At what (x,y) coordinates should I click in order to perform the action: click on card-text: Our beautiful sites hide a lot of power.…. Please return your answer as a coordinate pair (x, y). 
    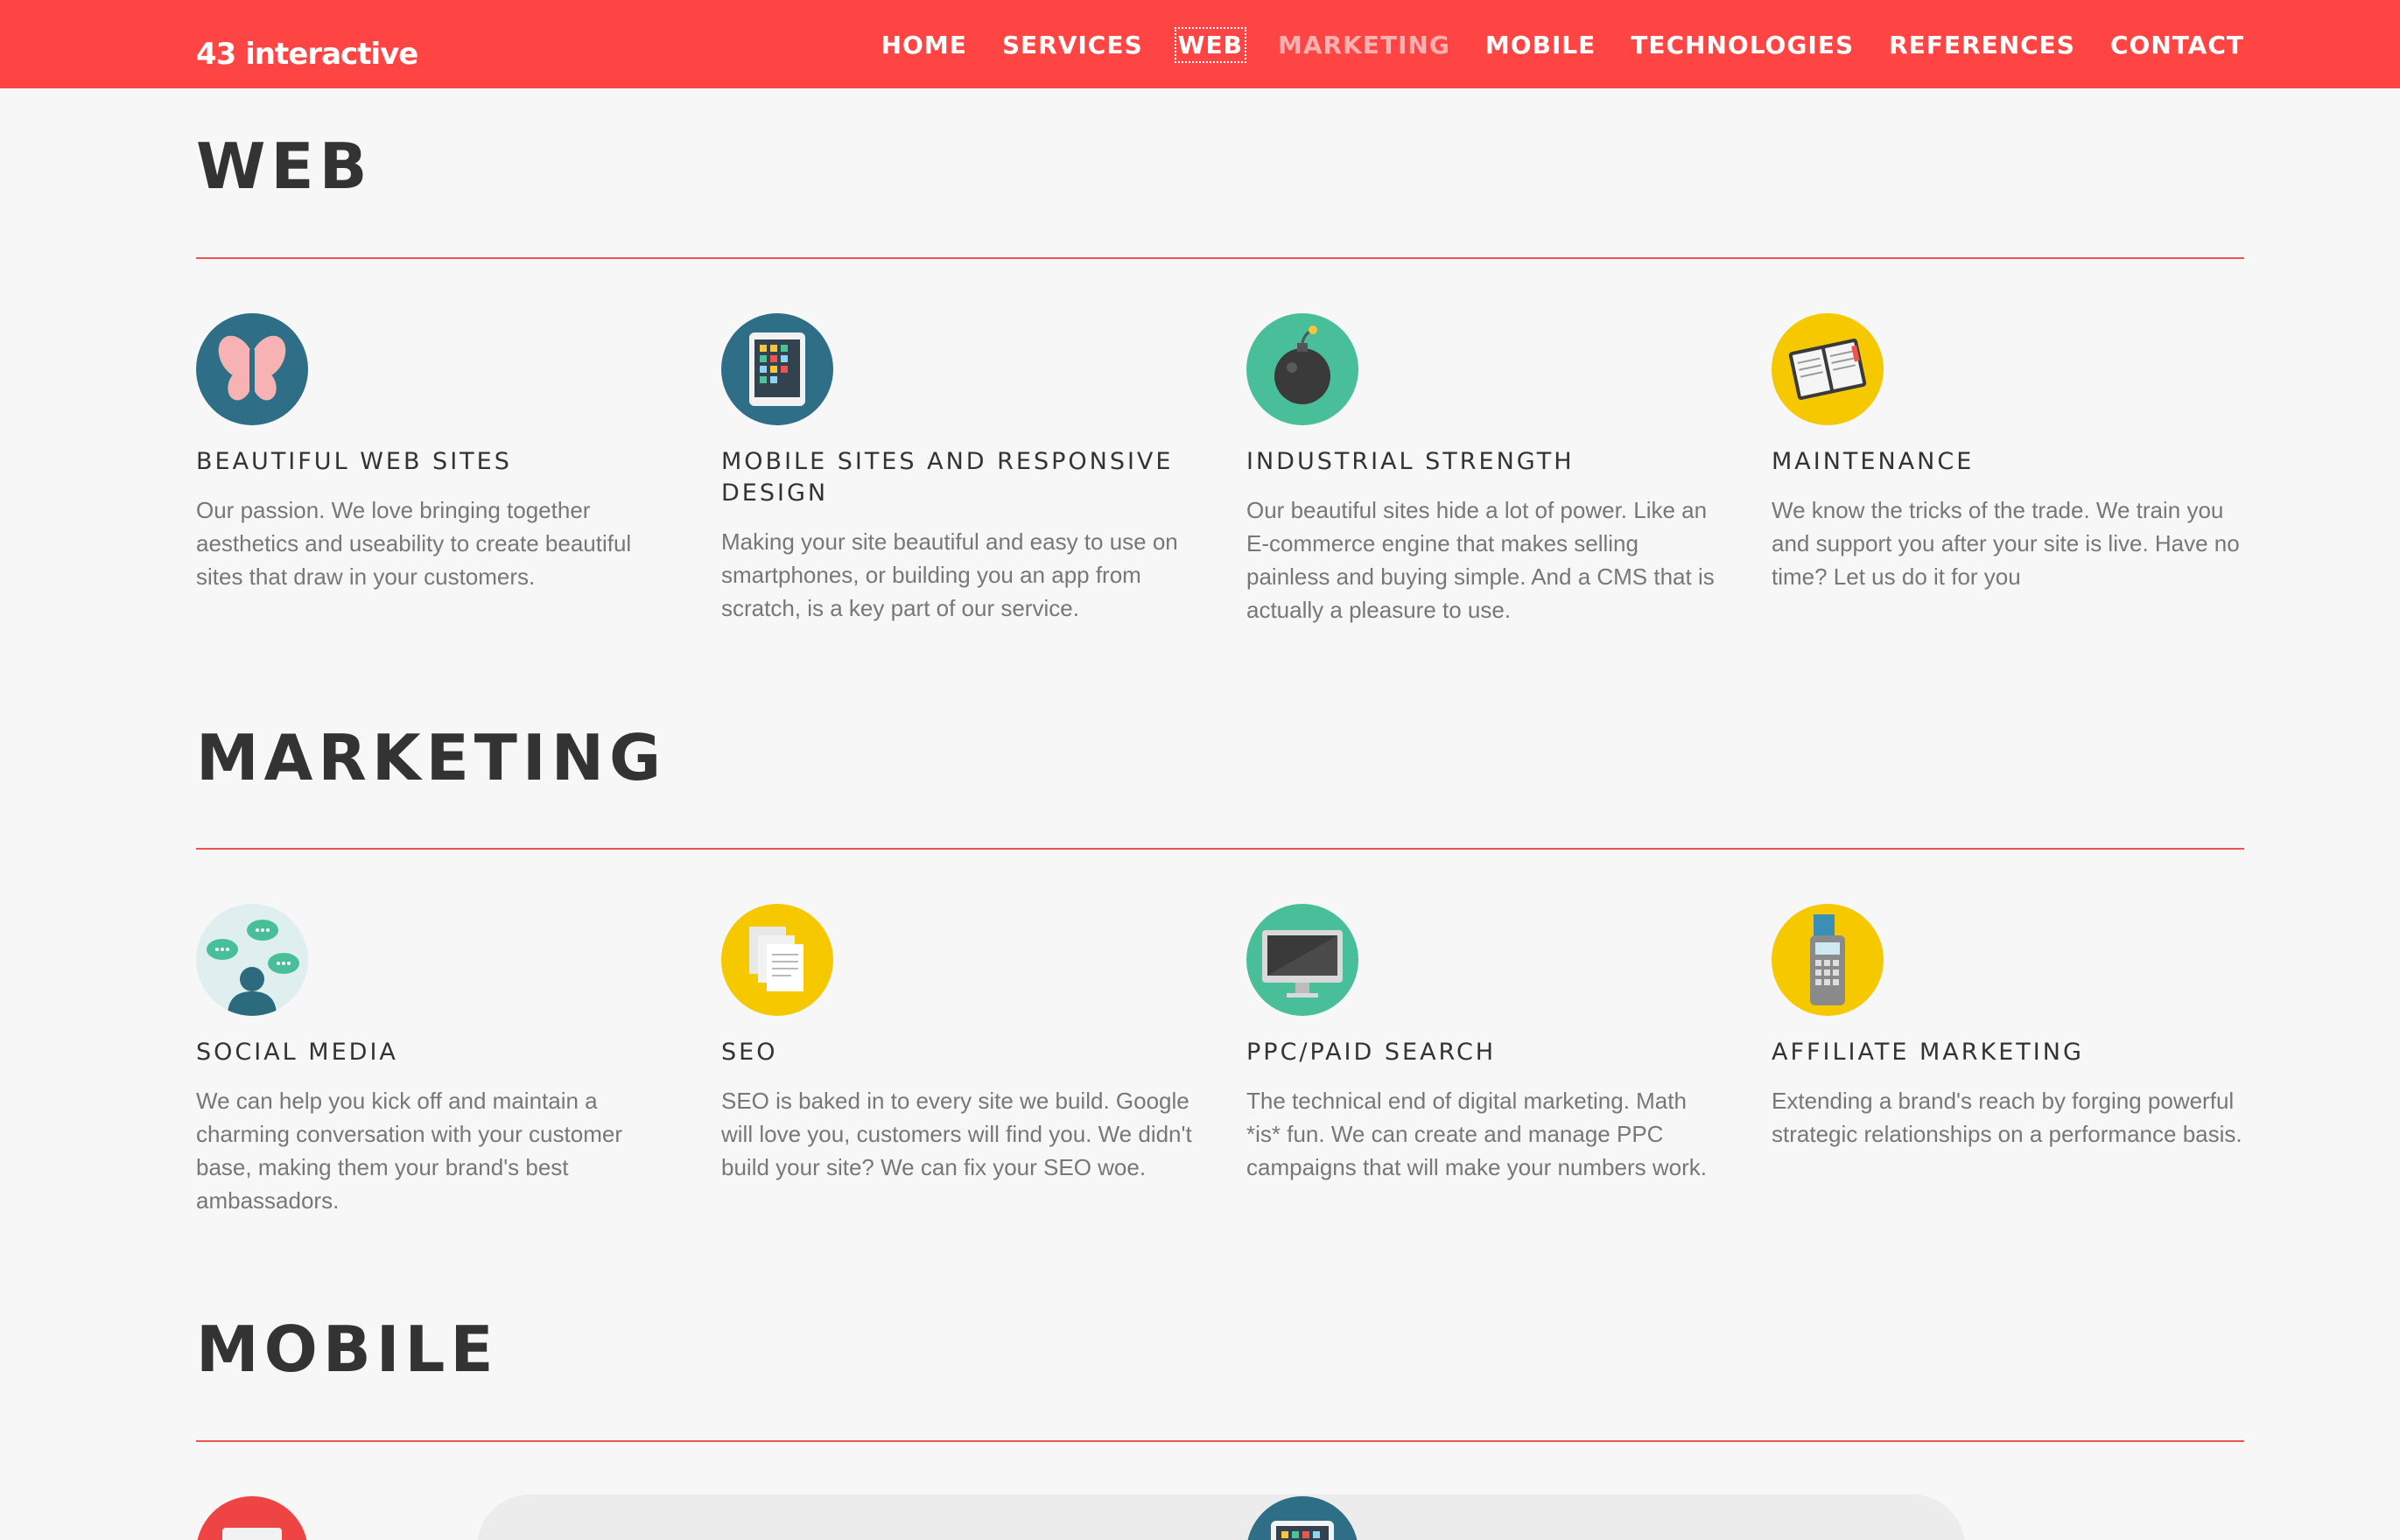
    Looking at the image, I should click on (1480, 560).